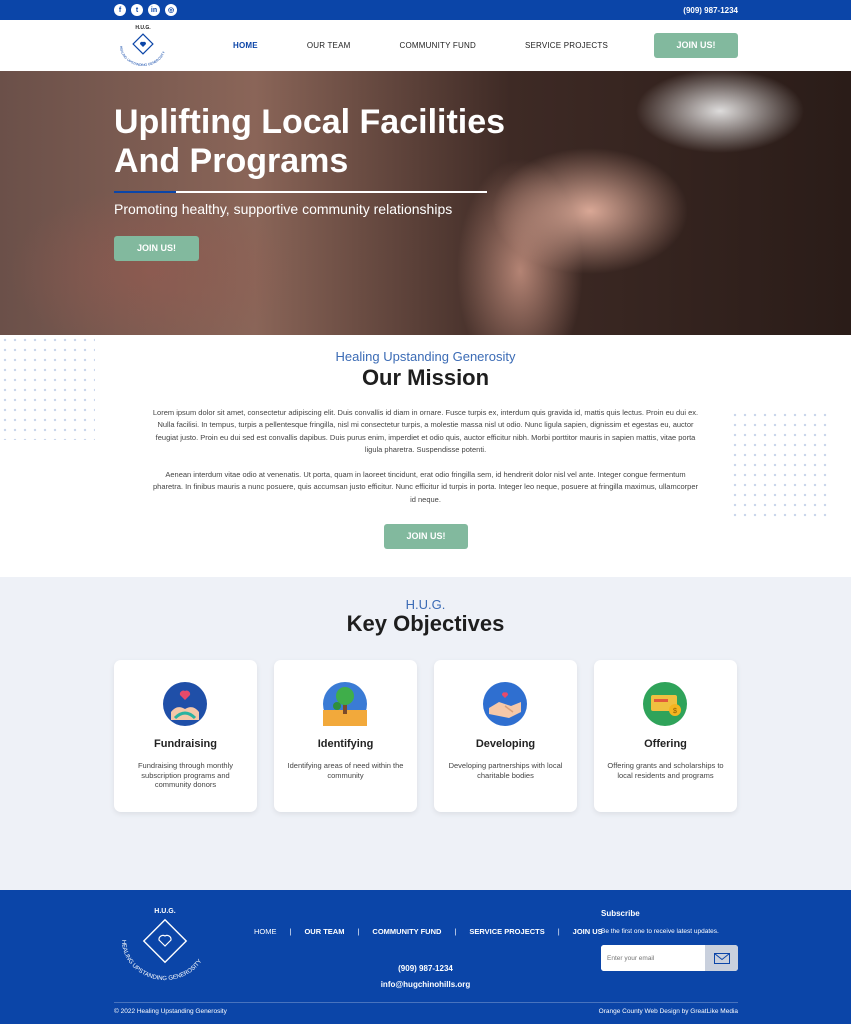  I want to click on header-join-button: JOIN US!, so click(696, 45).